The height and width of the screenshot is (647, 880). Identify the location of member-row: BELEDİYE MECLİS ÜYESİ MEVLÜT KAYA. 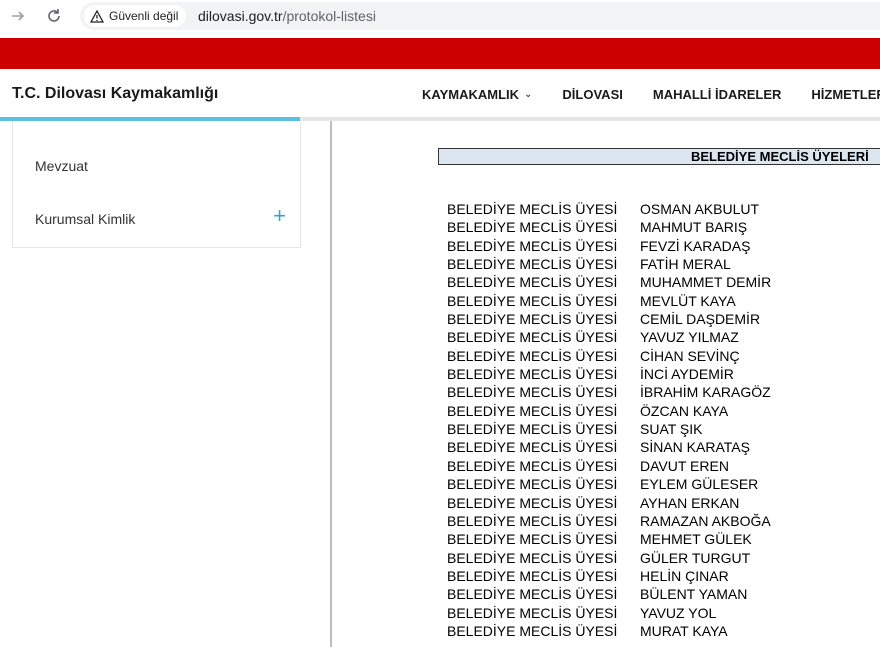
(609, 301).